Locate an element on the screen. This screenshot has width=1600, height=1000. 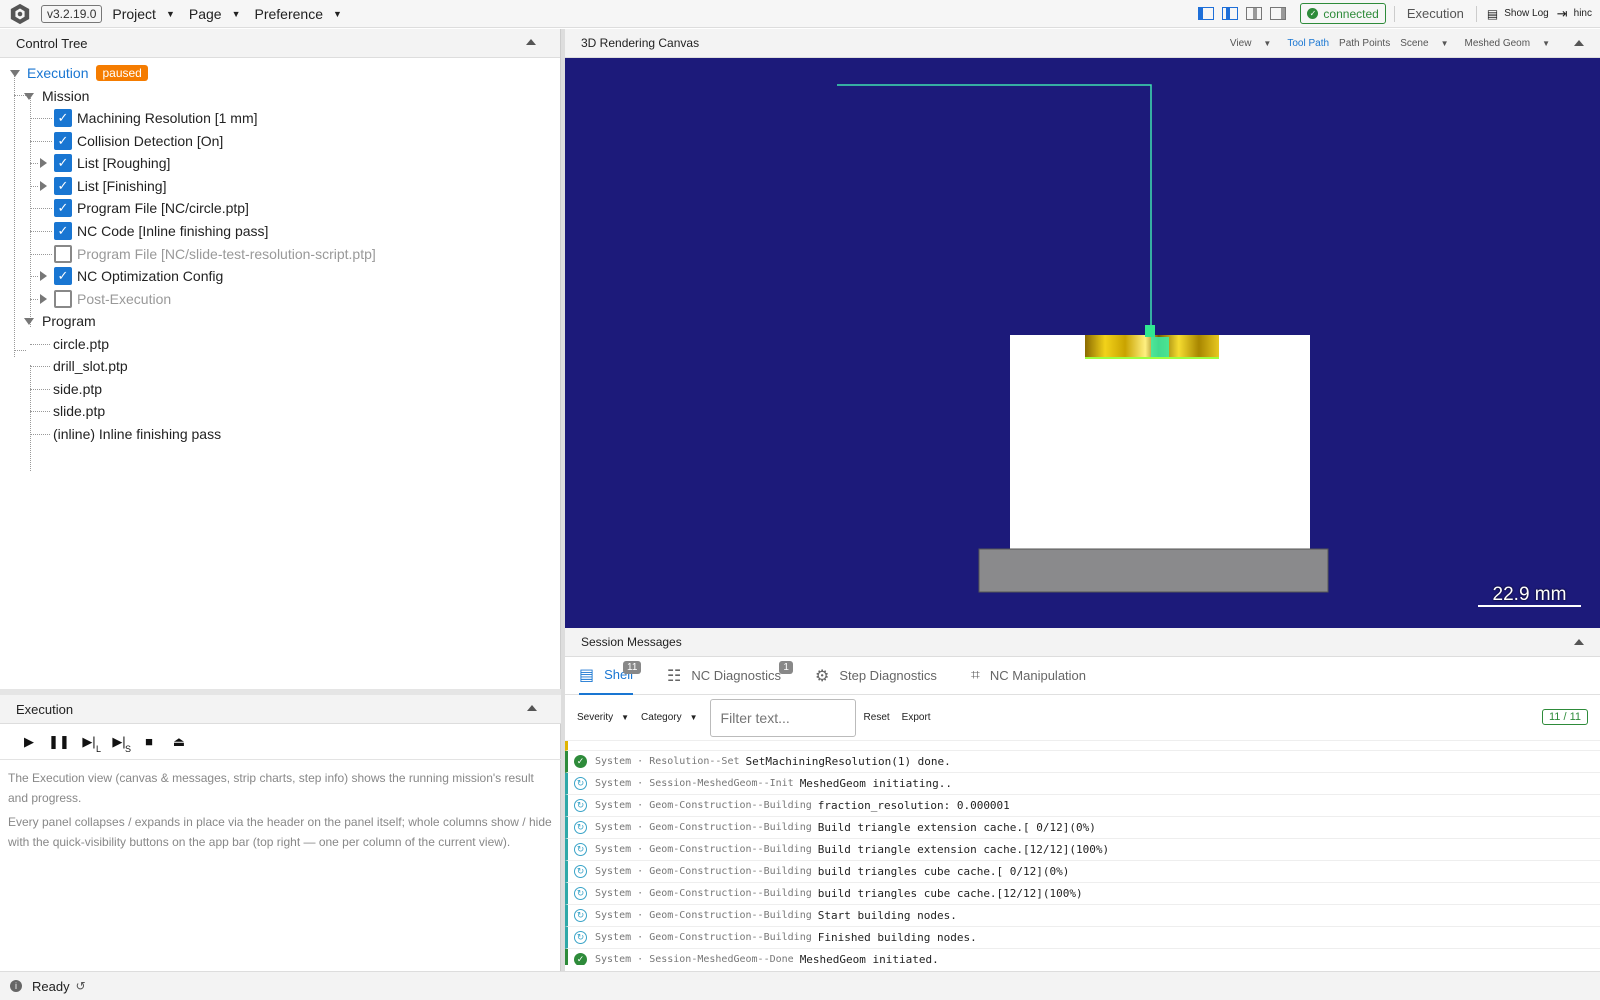
show-log-button: ▤ Show Log is located at coordinates (1518, 14).